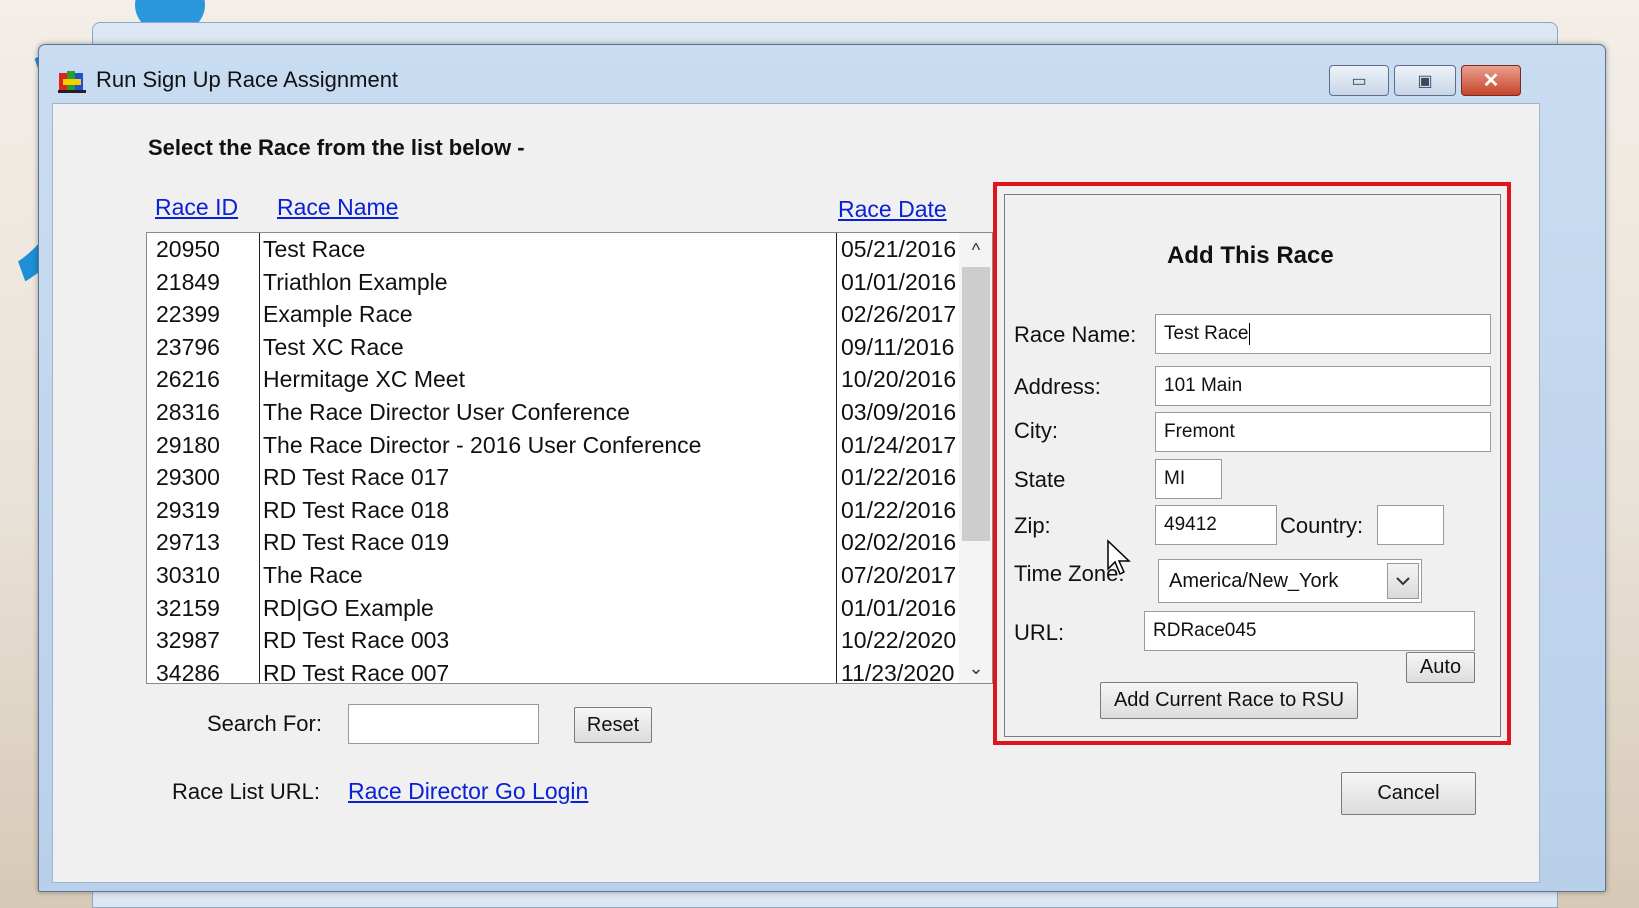 The image size is (1639, 908). What do you see at coordinates (1408, 793) in the screenshot?
I see `cancel-button: Cancel` at bounding box center [1408, 793].